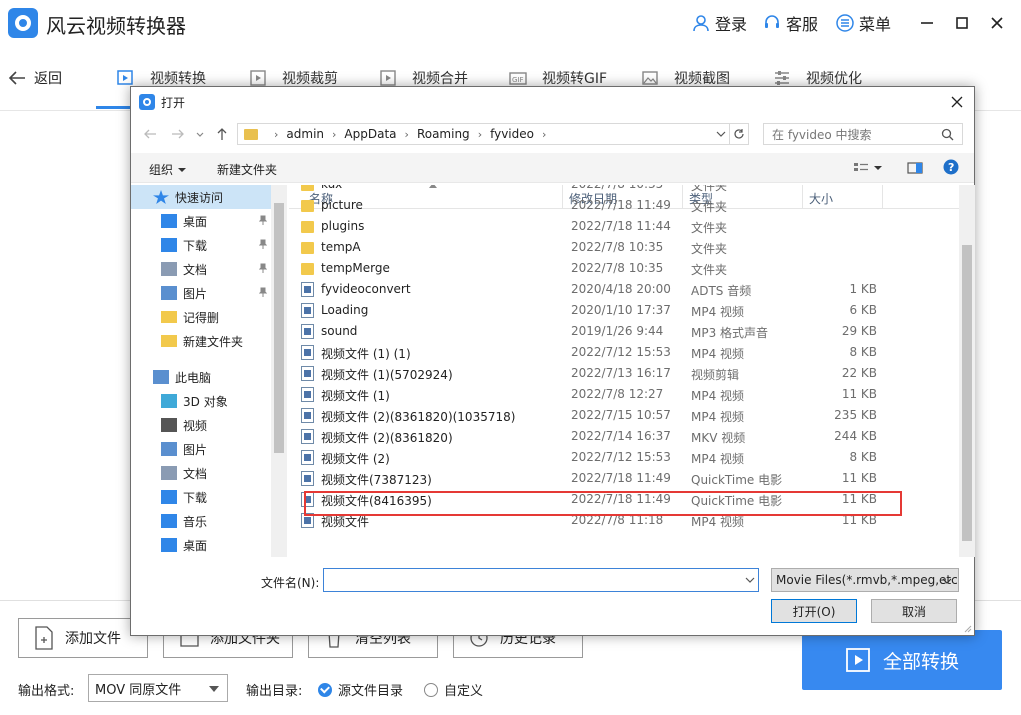 This screenshot has width=1021, height=715. Describe the element at coordinates (731, 24) in the screenshot. I see `login-label: 登录` at that location.